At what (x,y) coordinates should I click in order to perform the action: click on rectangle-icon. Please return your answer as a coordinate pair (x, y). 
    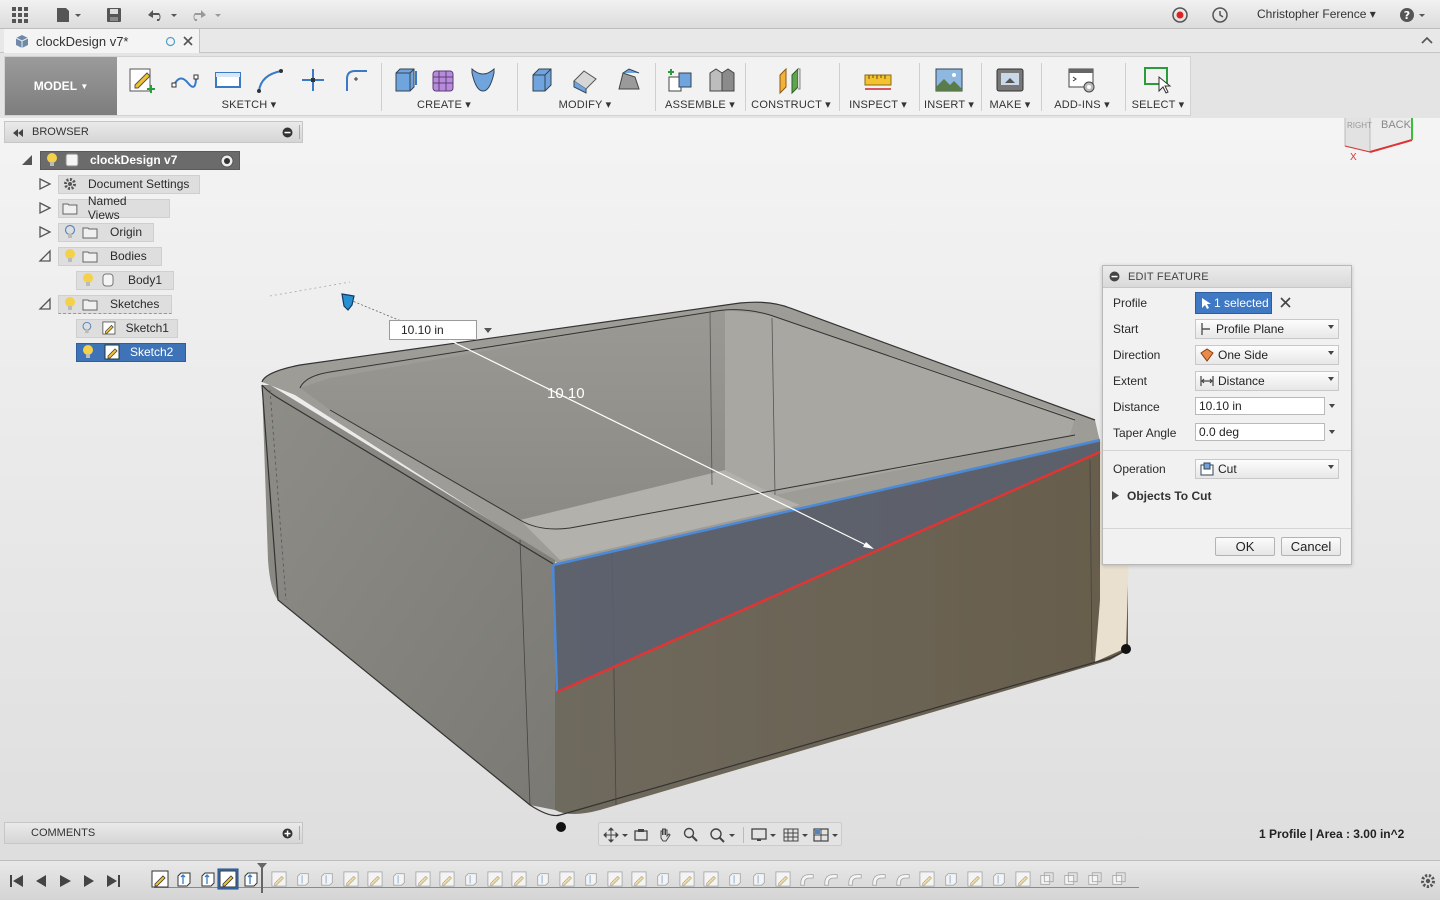
    Looking at the image, I should click on (228, 80).